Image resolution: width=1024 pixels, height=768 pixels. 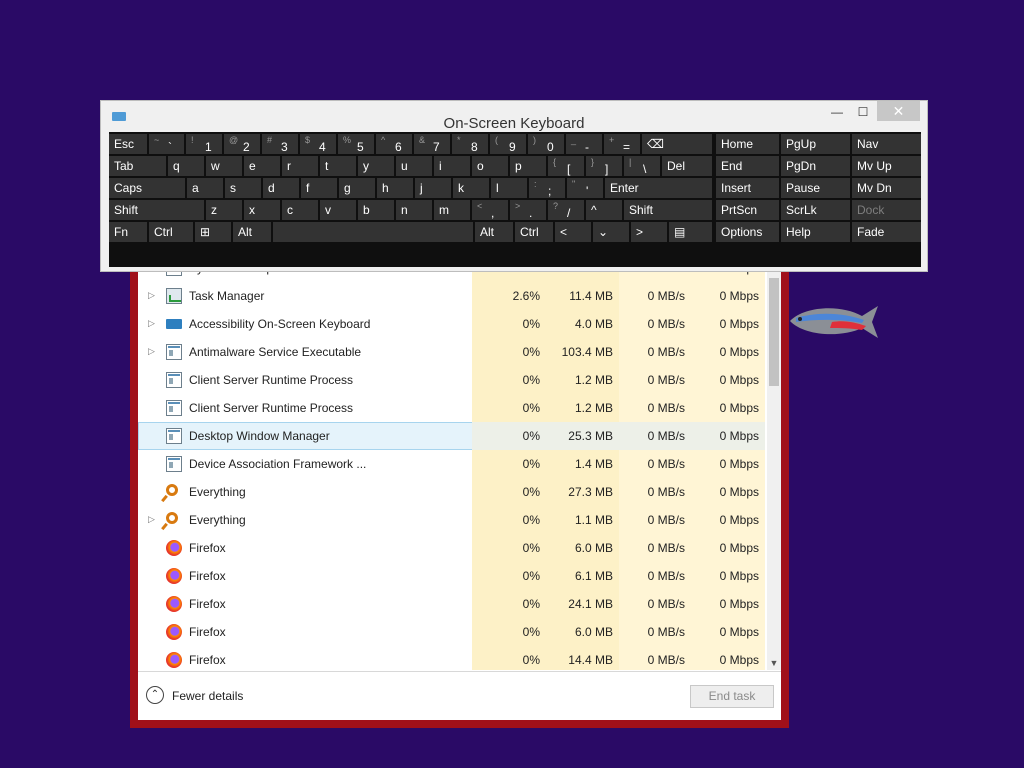 I want to click on key-5: % 5, so click(x=356, y=144).